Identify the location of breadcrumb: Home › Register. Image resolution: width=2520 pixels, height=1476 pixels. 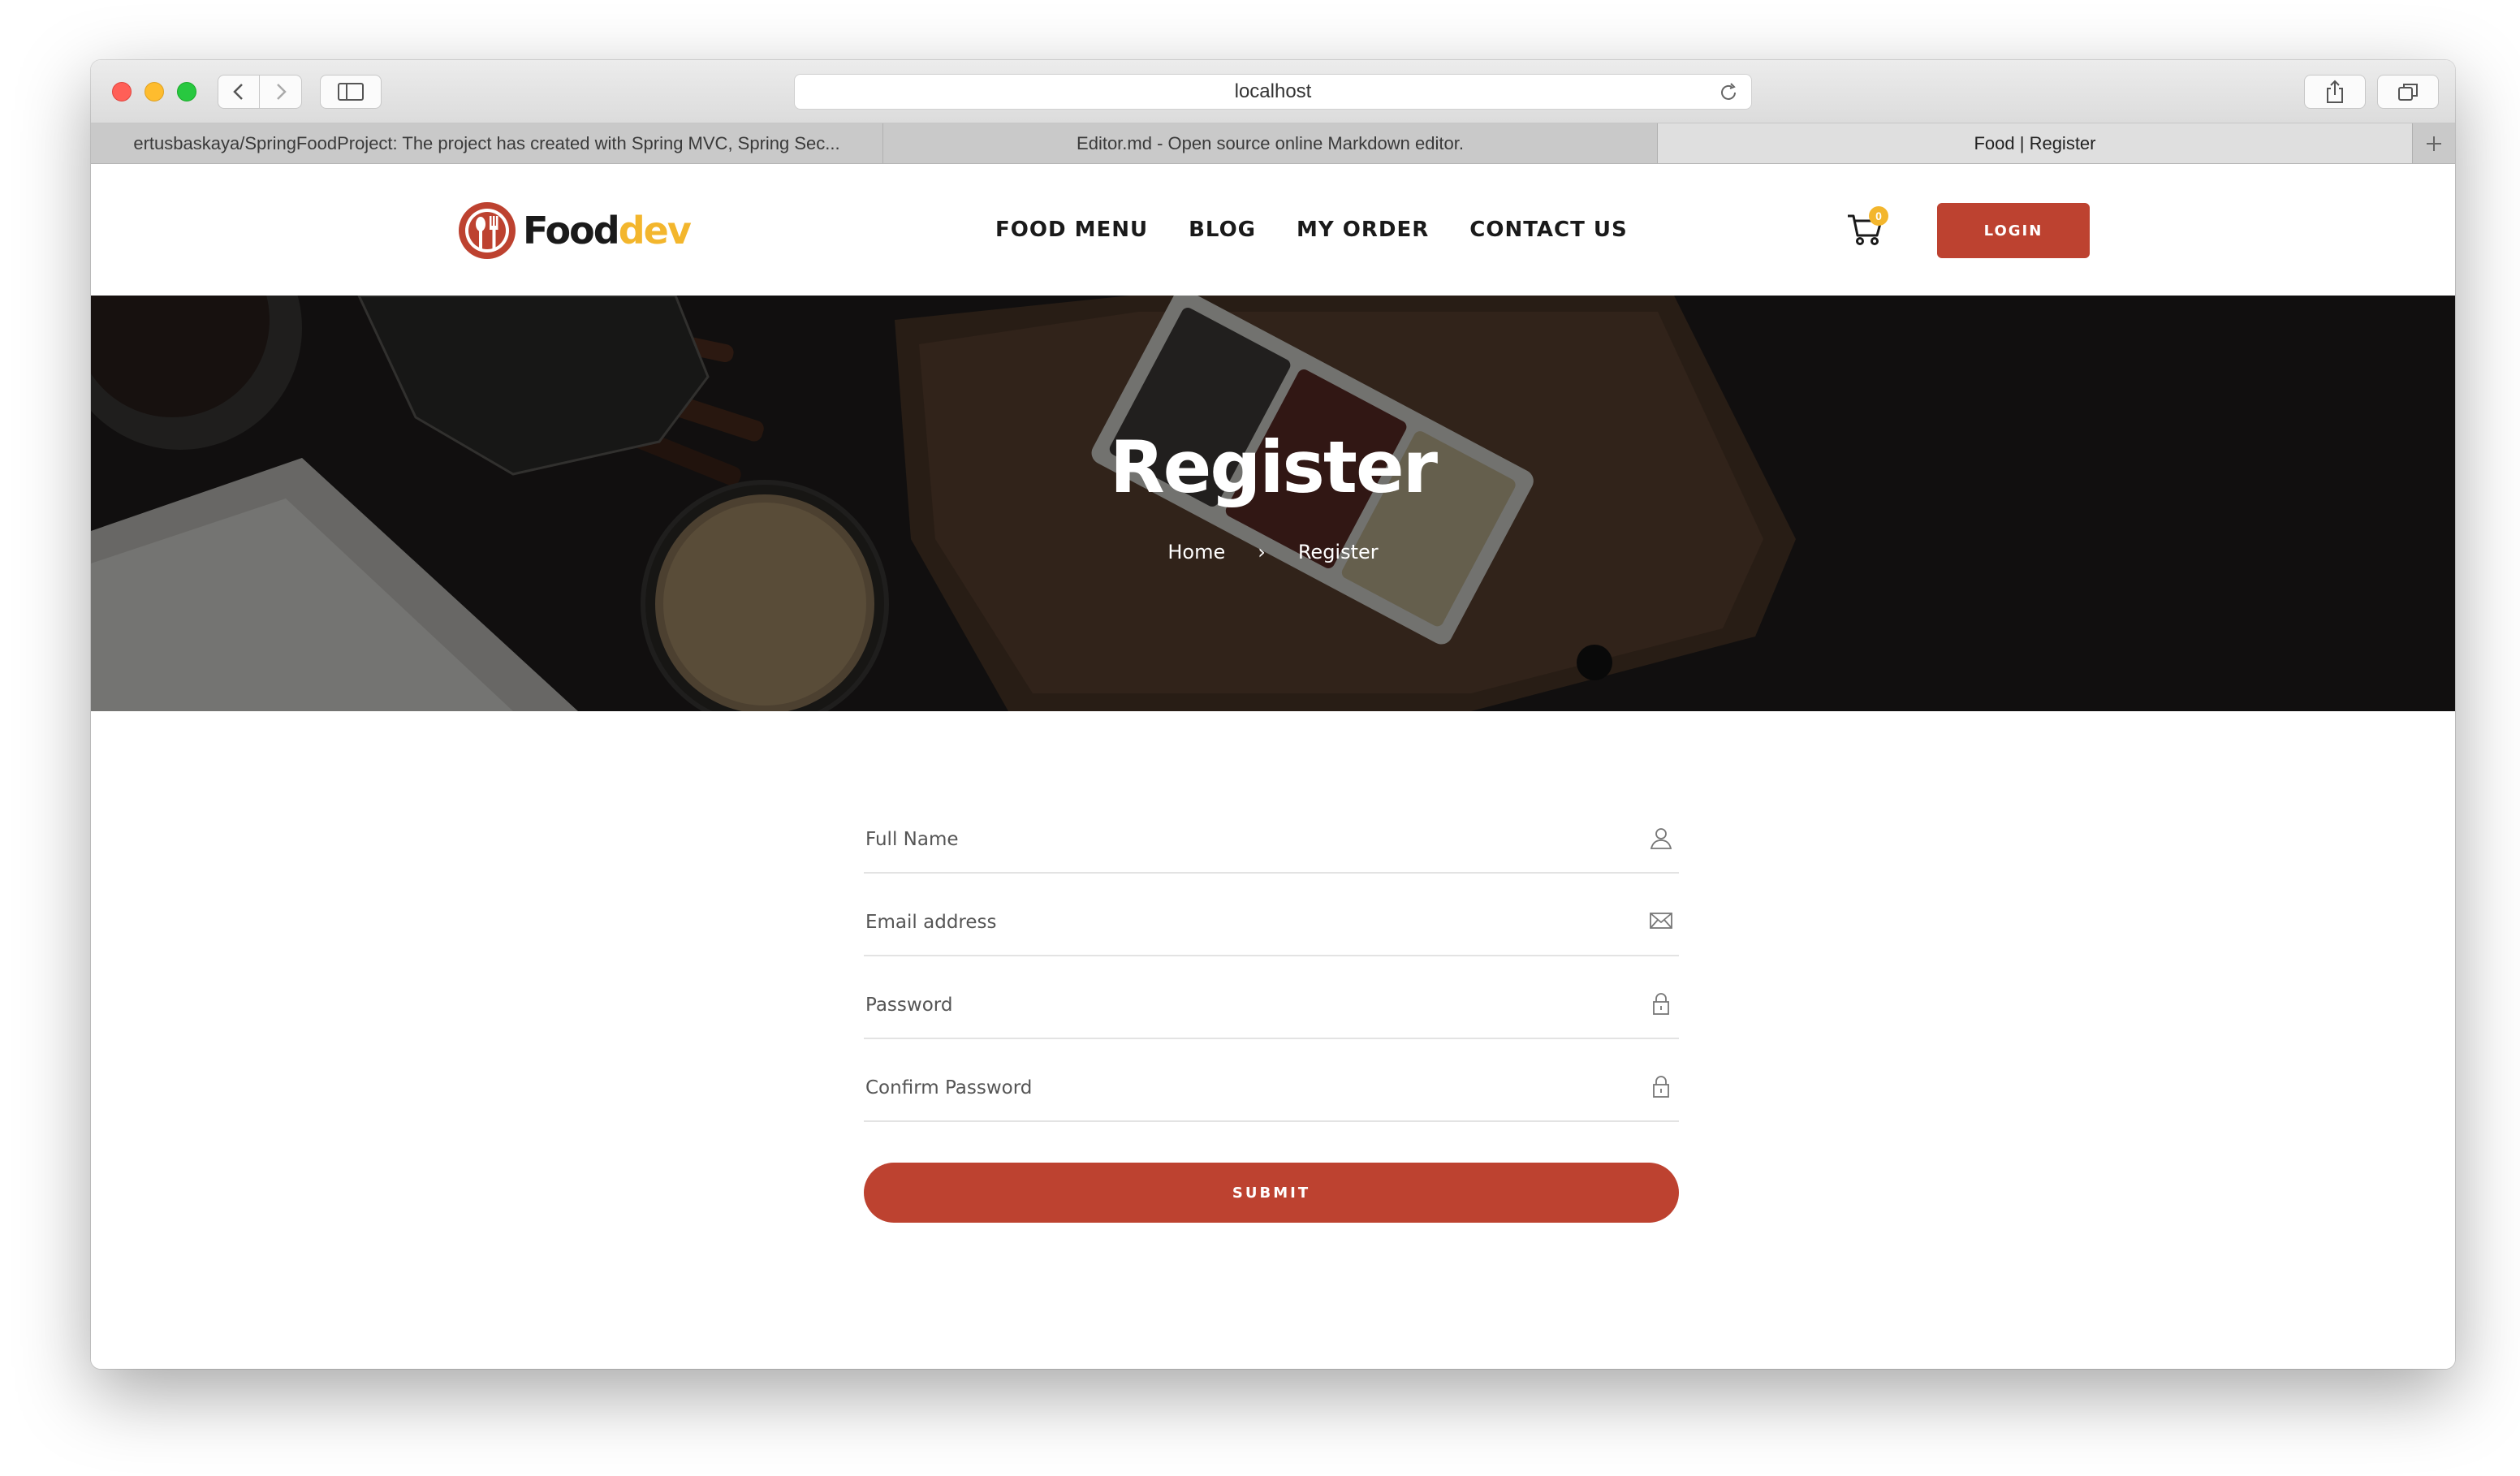
(1273, 552).